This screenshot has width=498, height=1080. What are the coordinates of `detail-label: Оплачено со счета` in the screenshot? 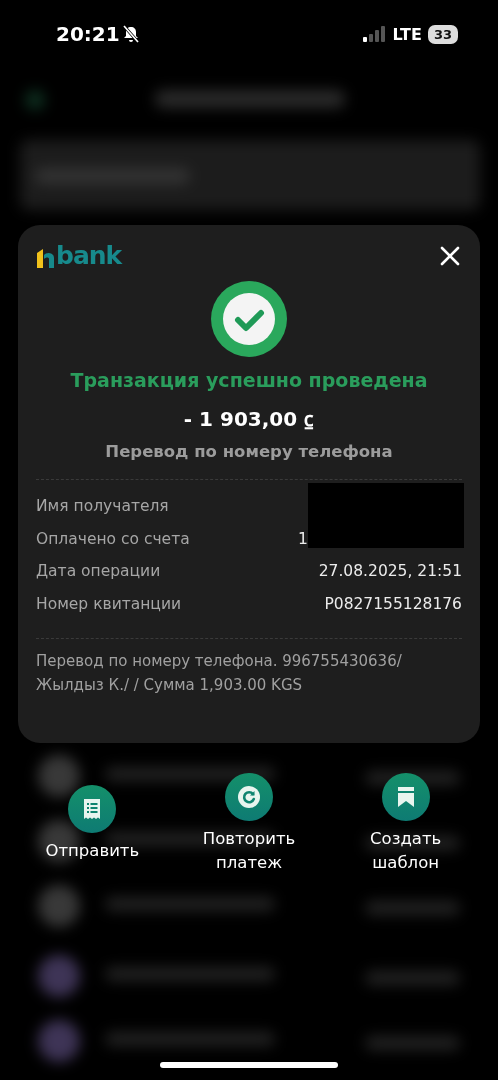 It's located at (113, 538).